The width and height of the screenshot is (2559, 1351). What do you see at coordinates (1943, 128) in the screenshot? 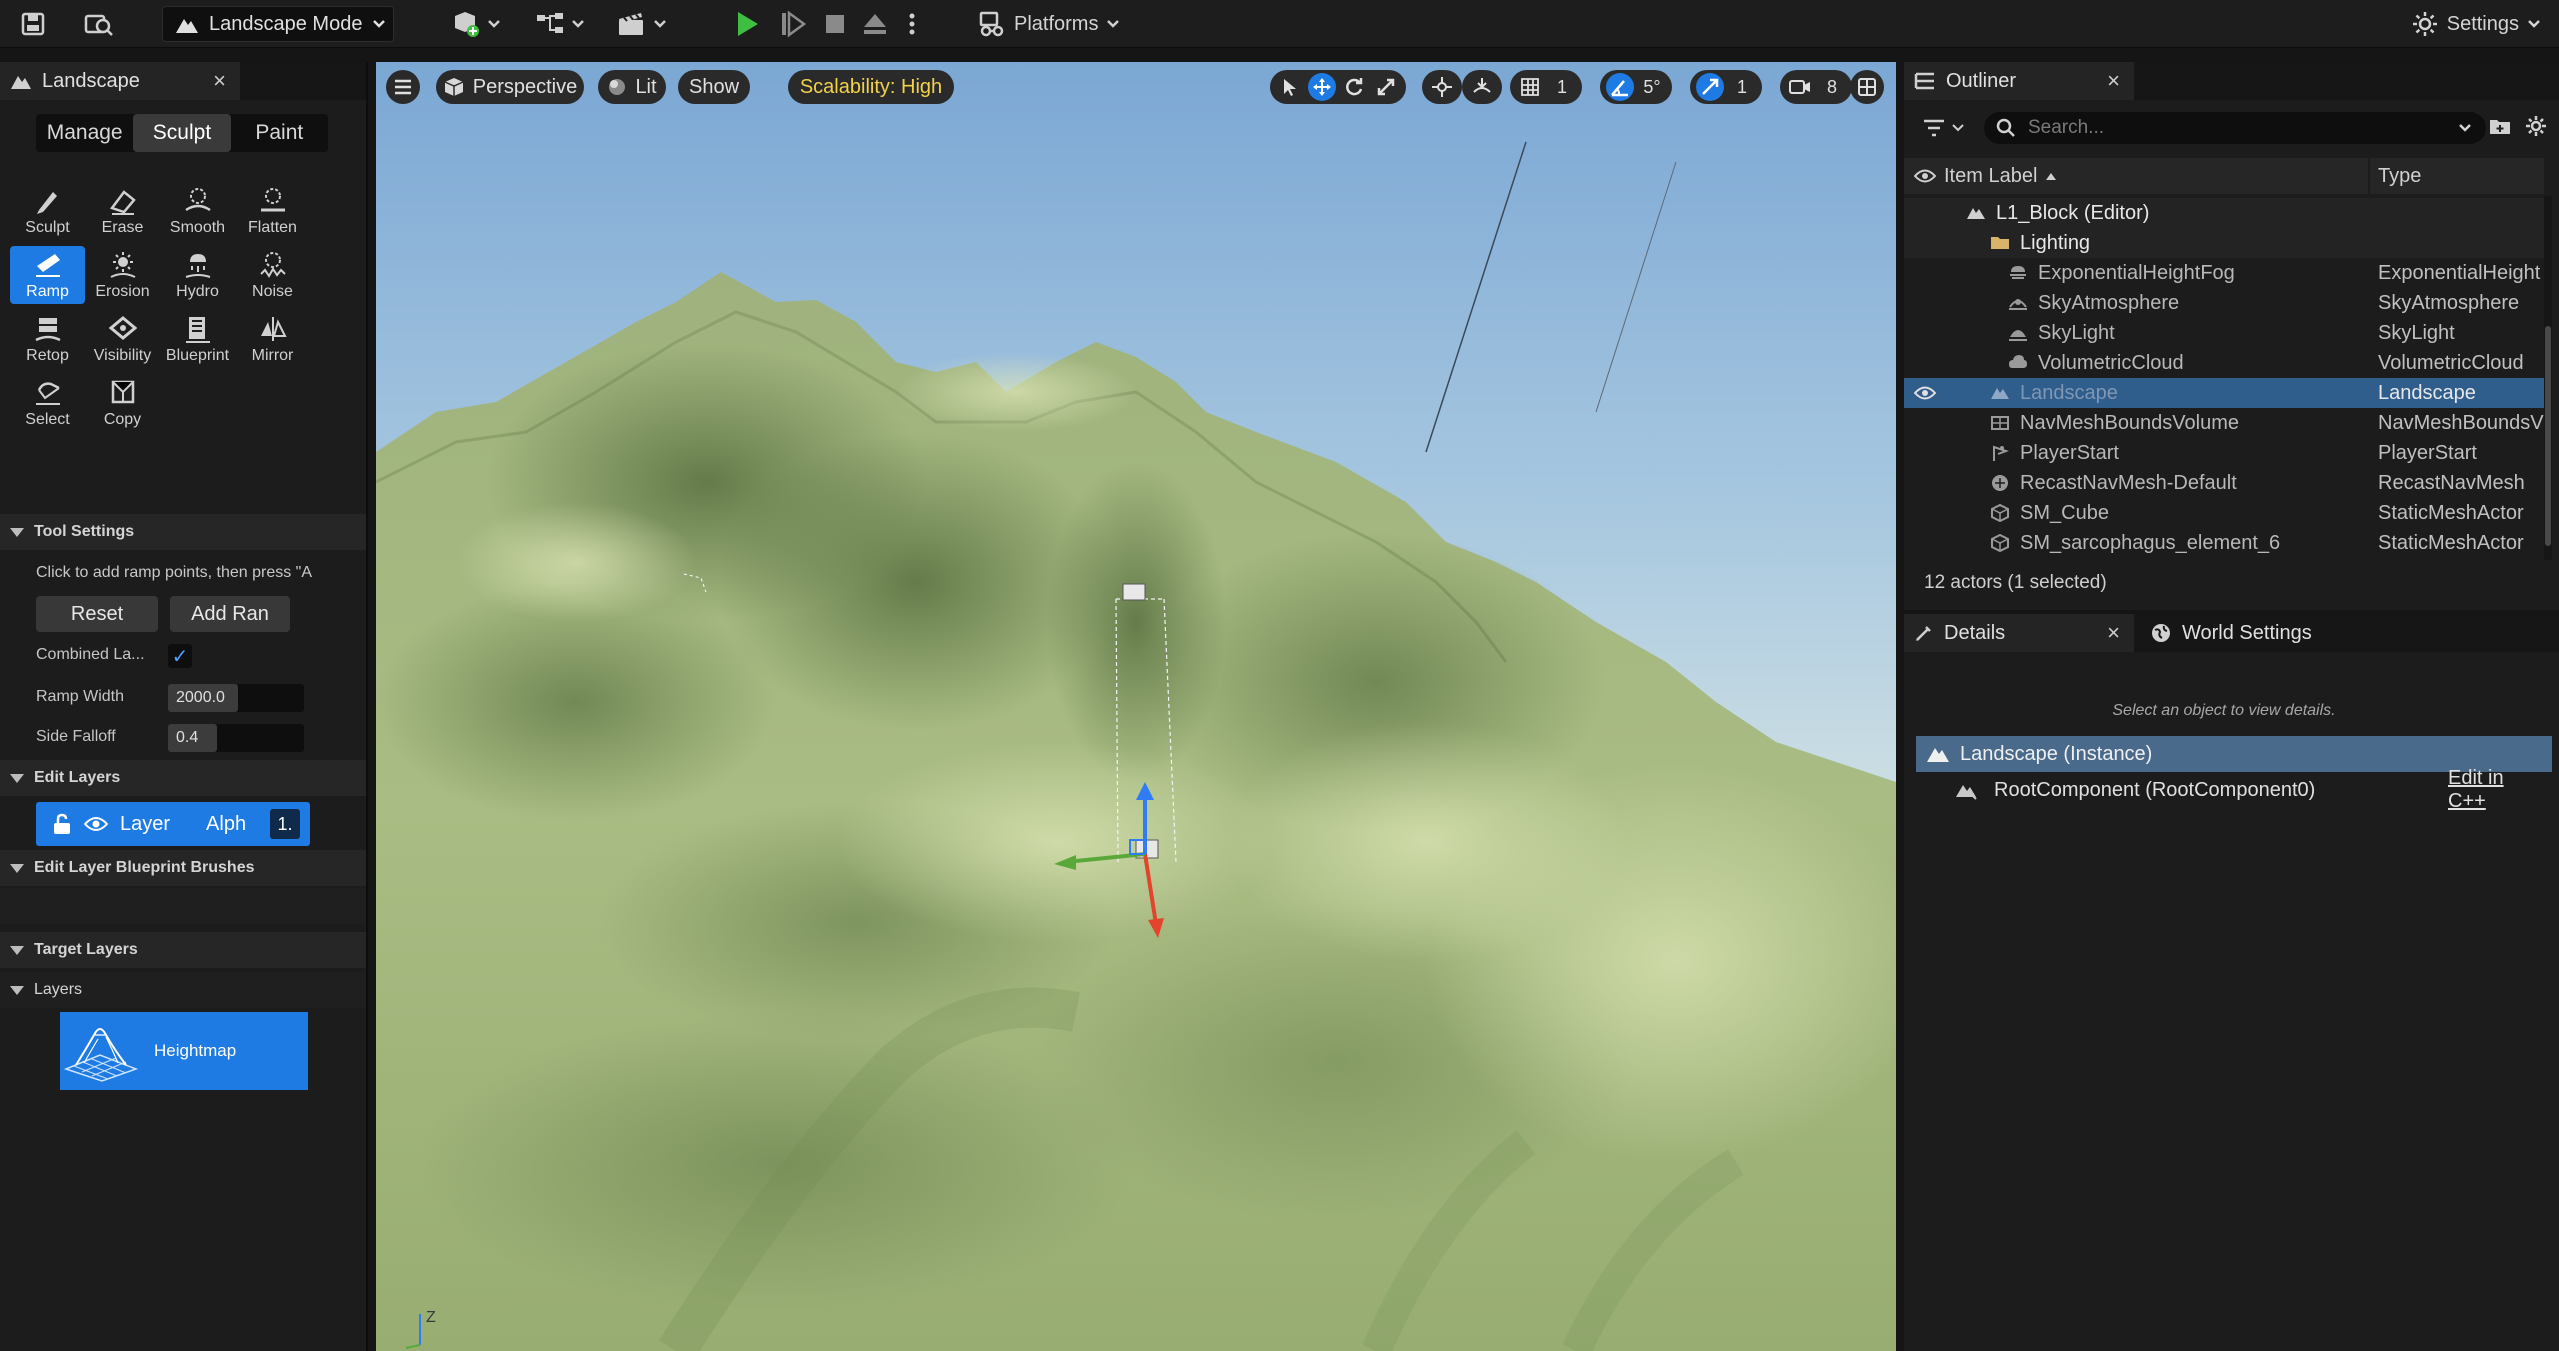
I see `filter-button` at bounding box center [1943, 128].